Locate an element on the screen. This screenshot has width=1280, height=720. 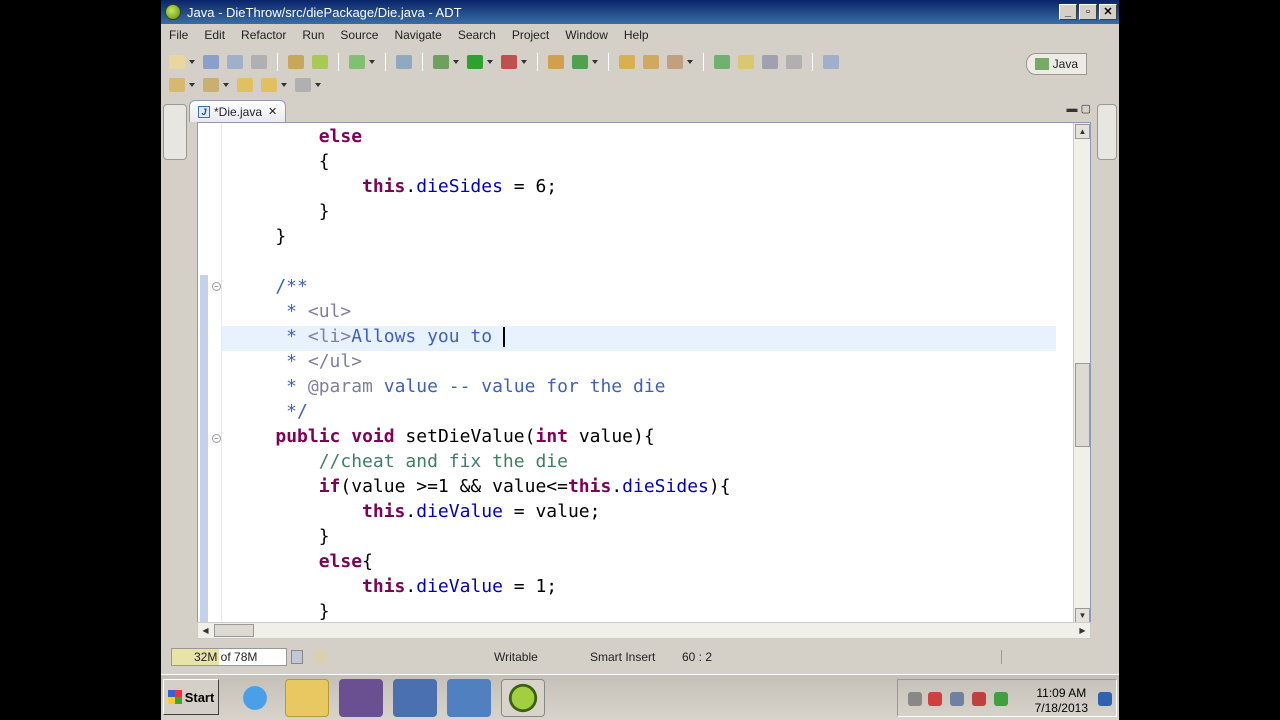
print-icon is located at coordinates (259, 62).